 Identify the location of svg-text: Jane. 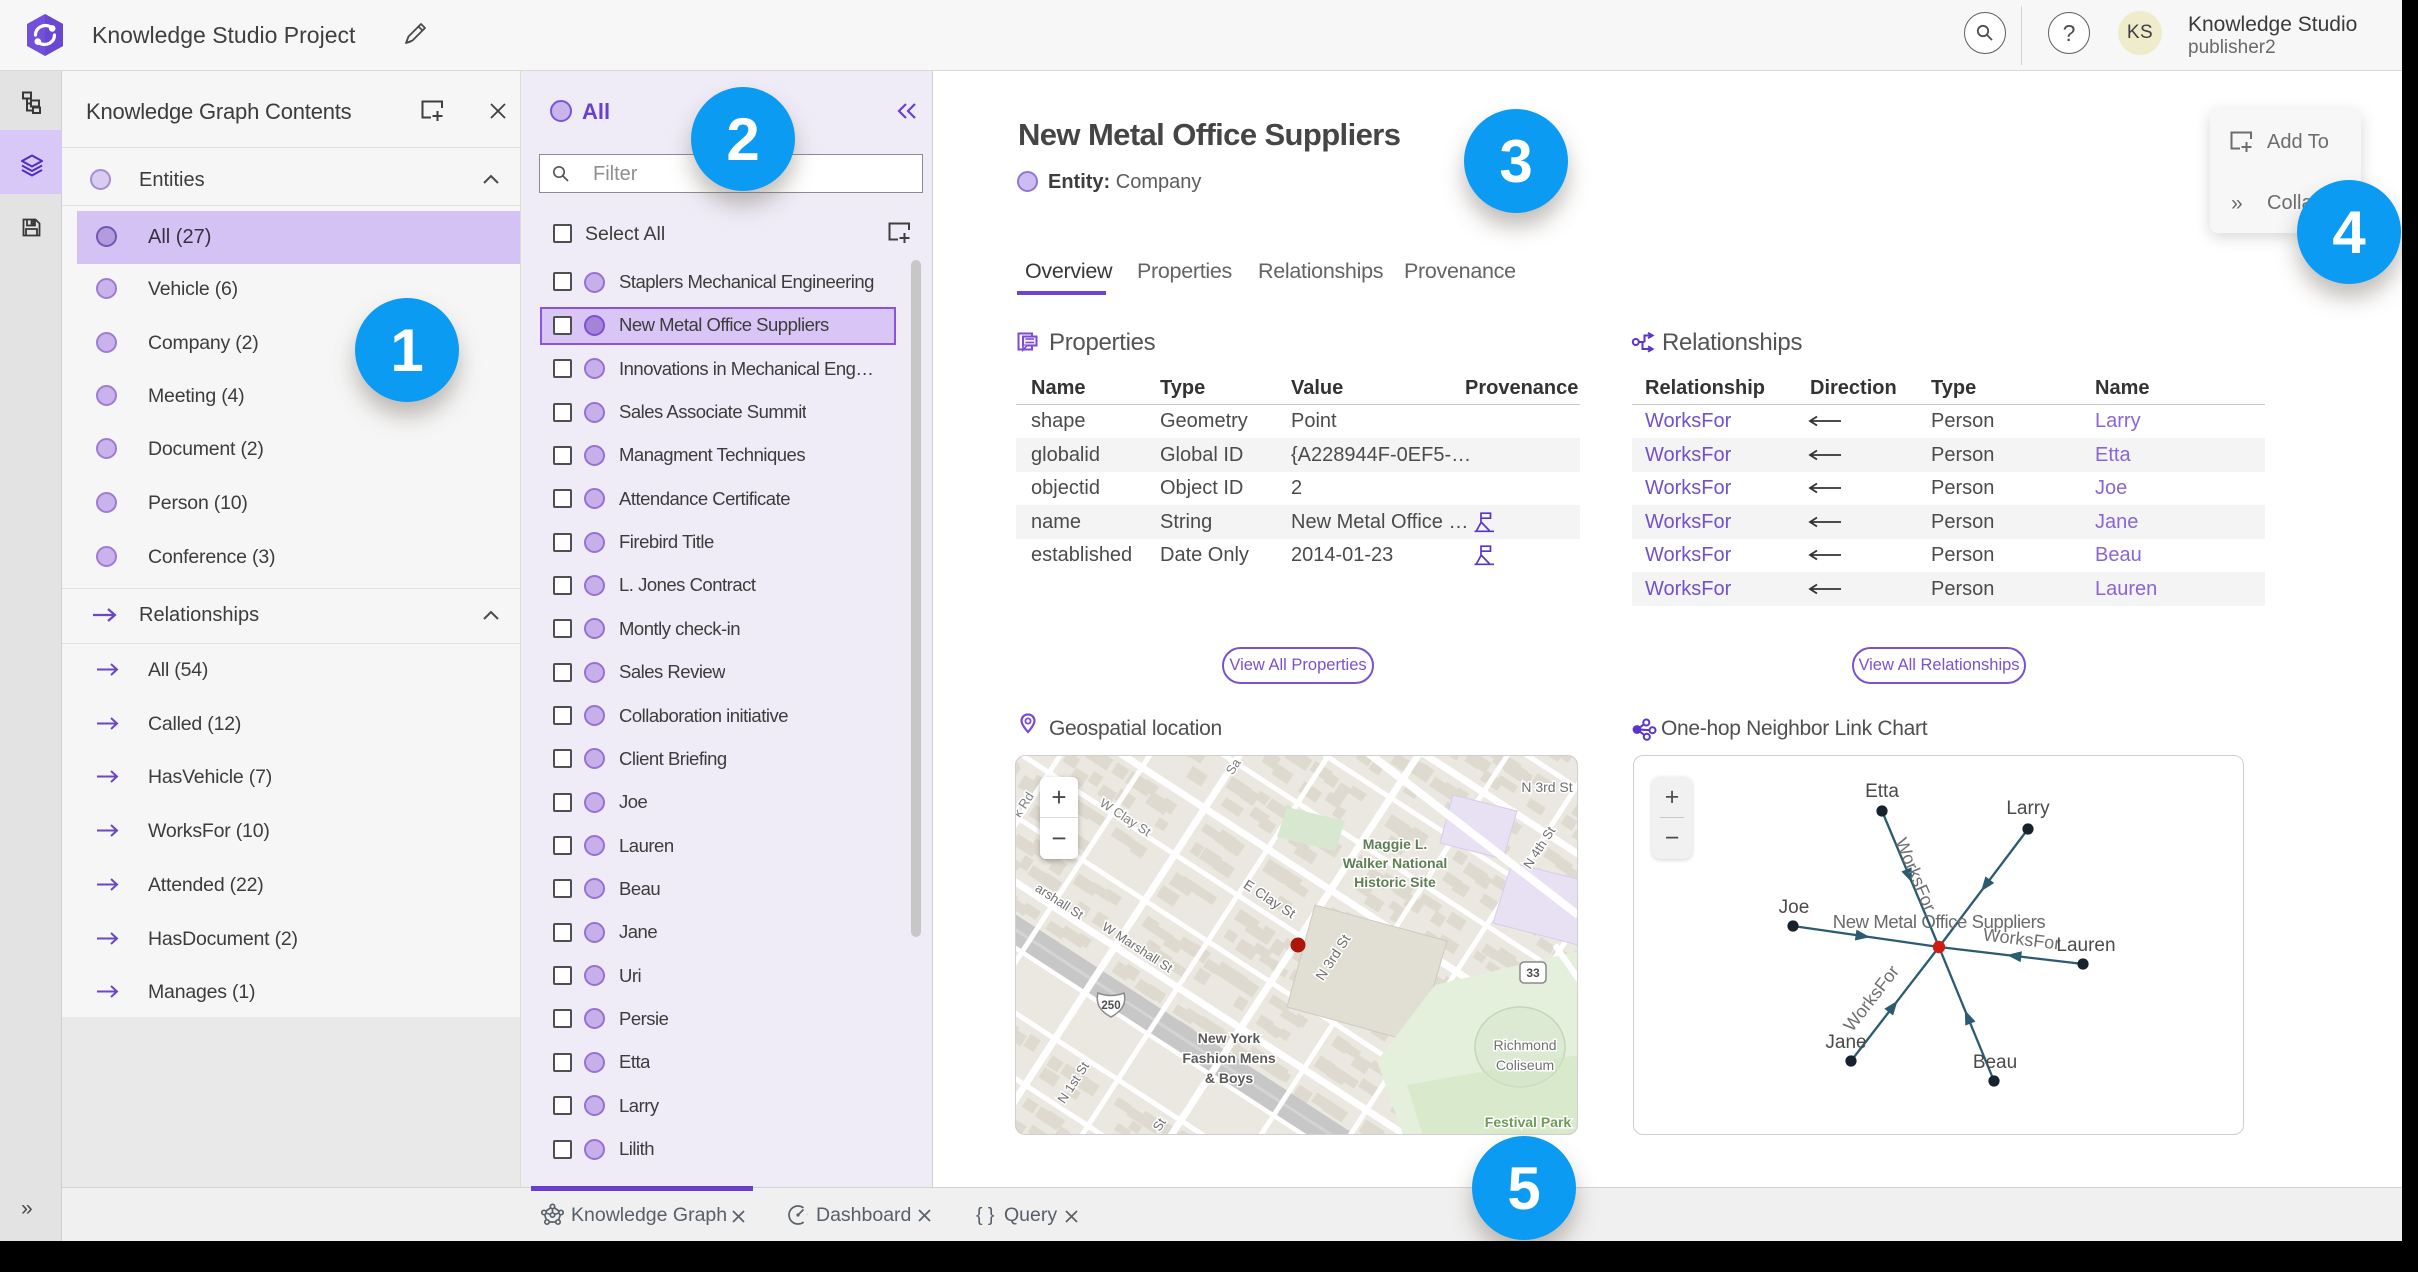
(1845, 1042).